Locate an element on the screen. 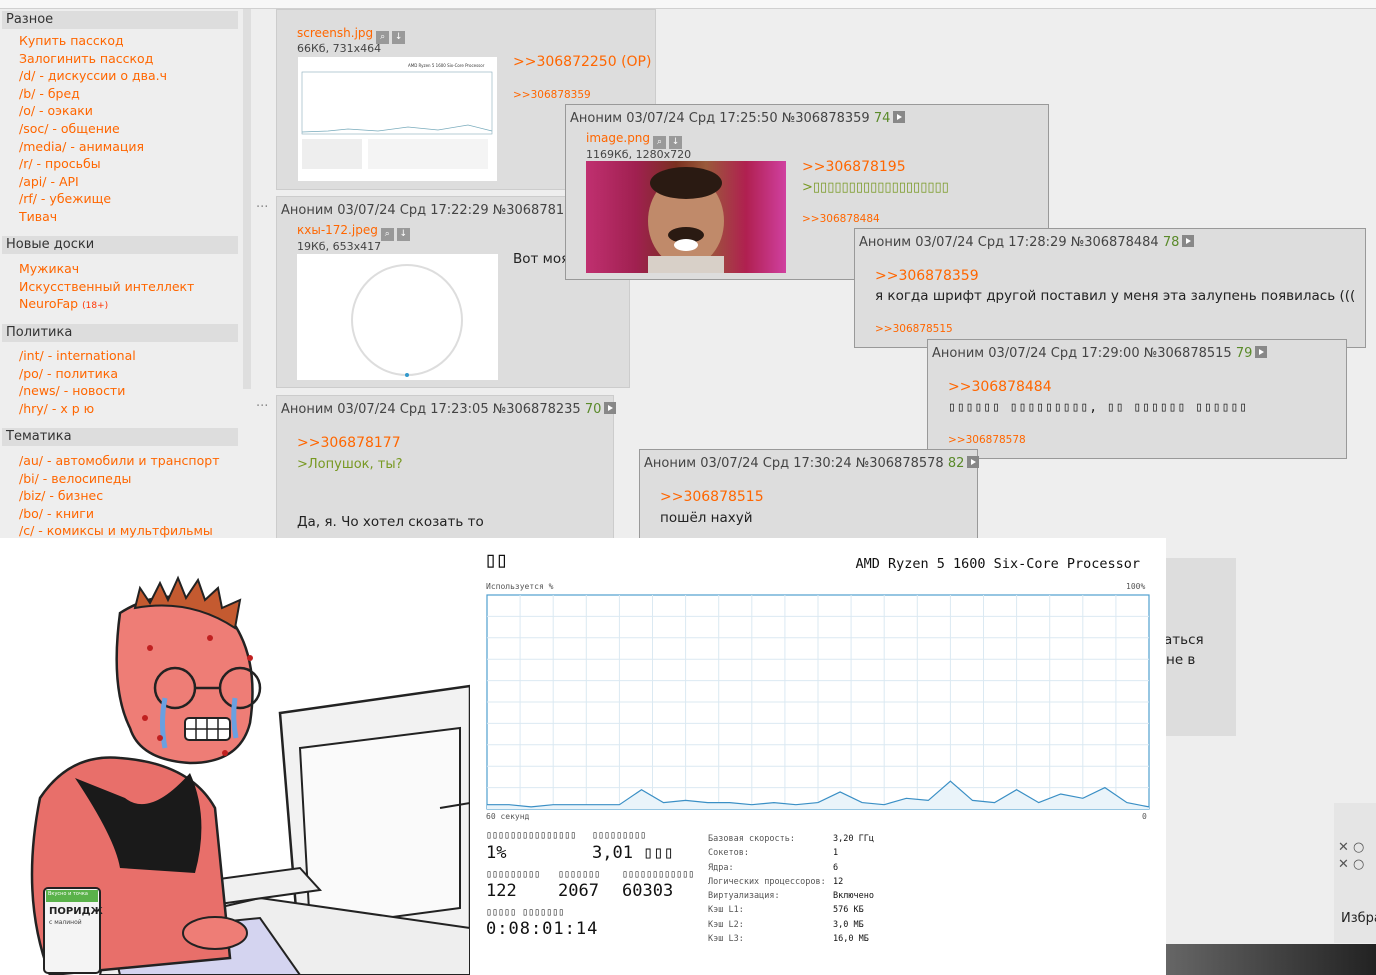  file-link: image.png ⌕ ↓ is located at coordinates (634, 140).